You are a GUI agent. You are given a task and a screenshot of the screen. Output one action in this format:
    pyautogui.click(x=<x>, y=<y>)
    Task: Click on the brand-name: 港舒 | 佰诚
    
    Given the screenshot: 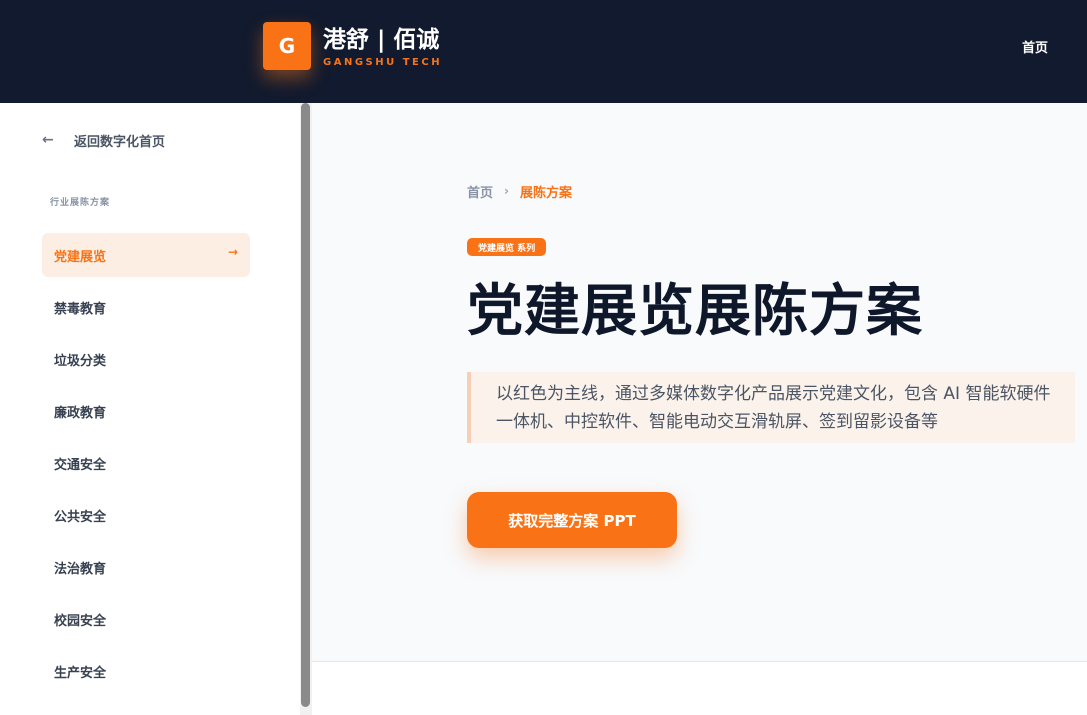 What is the action you would take?
    pyautogui.click(x=381, y=37)
    